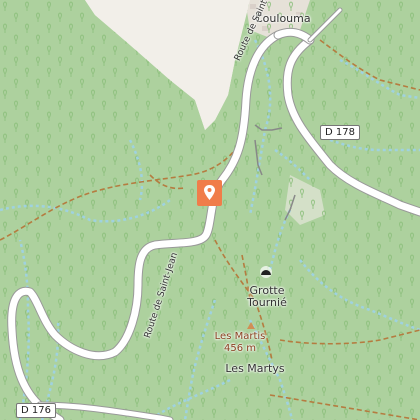 Image resolution: width=420 pixels, height=420 pixels. What do you see at coordinates (209, 193) in the screenshot?
I see `location-pin-icon` at bounding box center [209, 193].